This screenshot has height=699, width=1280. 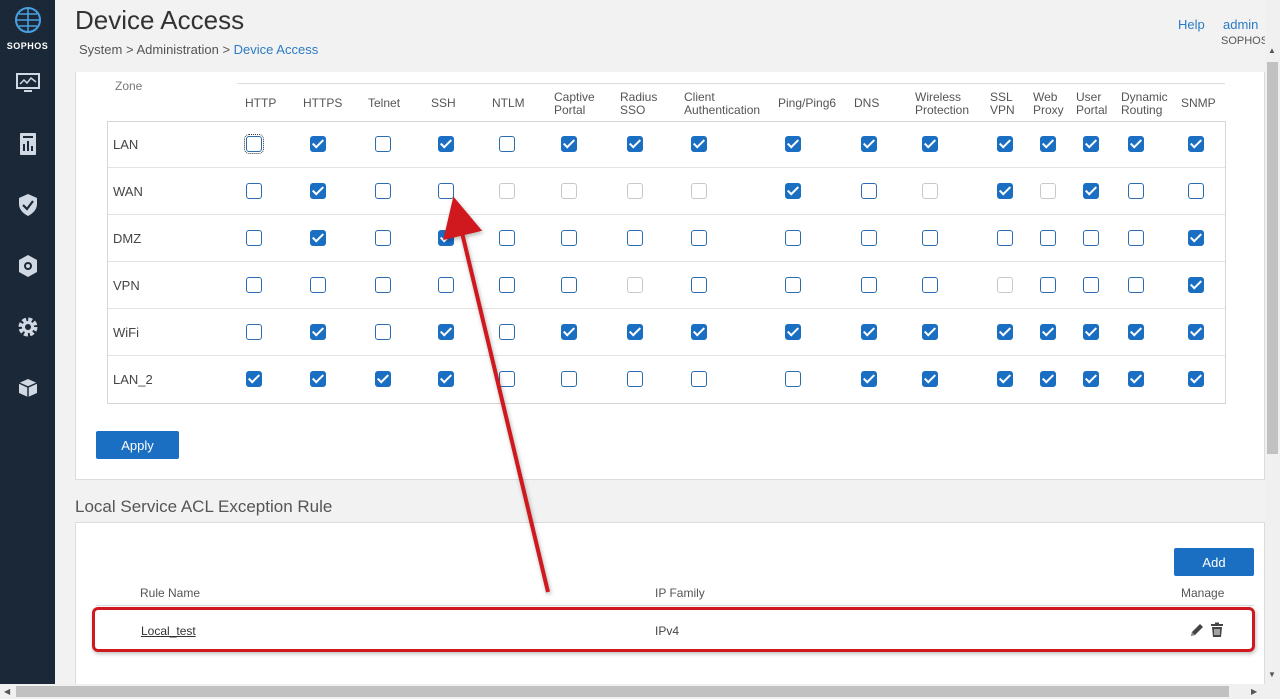 What do you see at coordinates (168, 631) in the screenshot?
I see `rule-name-link: Local_test` at bounding box center [168, 631].